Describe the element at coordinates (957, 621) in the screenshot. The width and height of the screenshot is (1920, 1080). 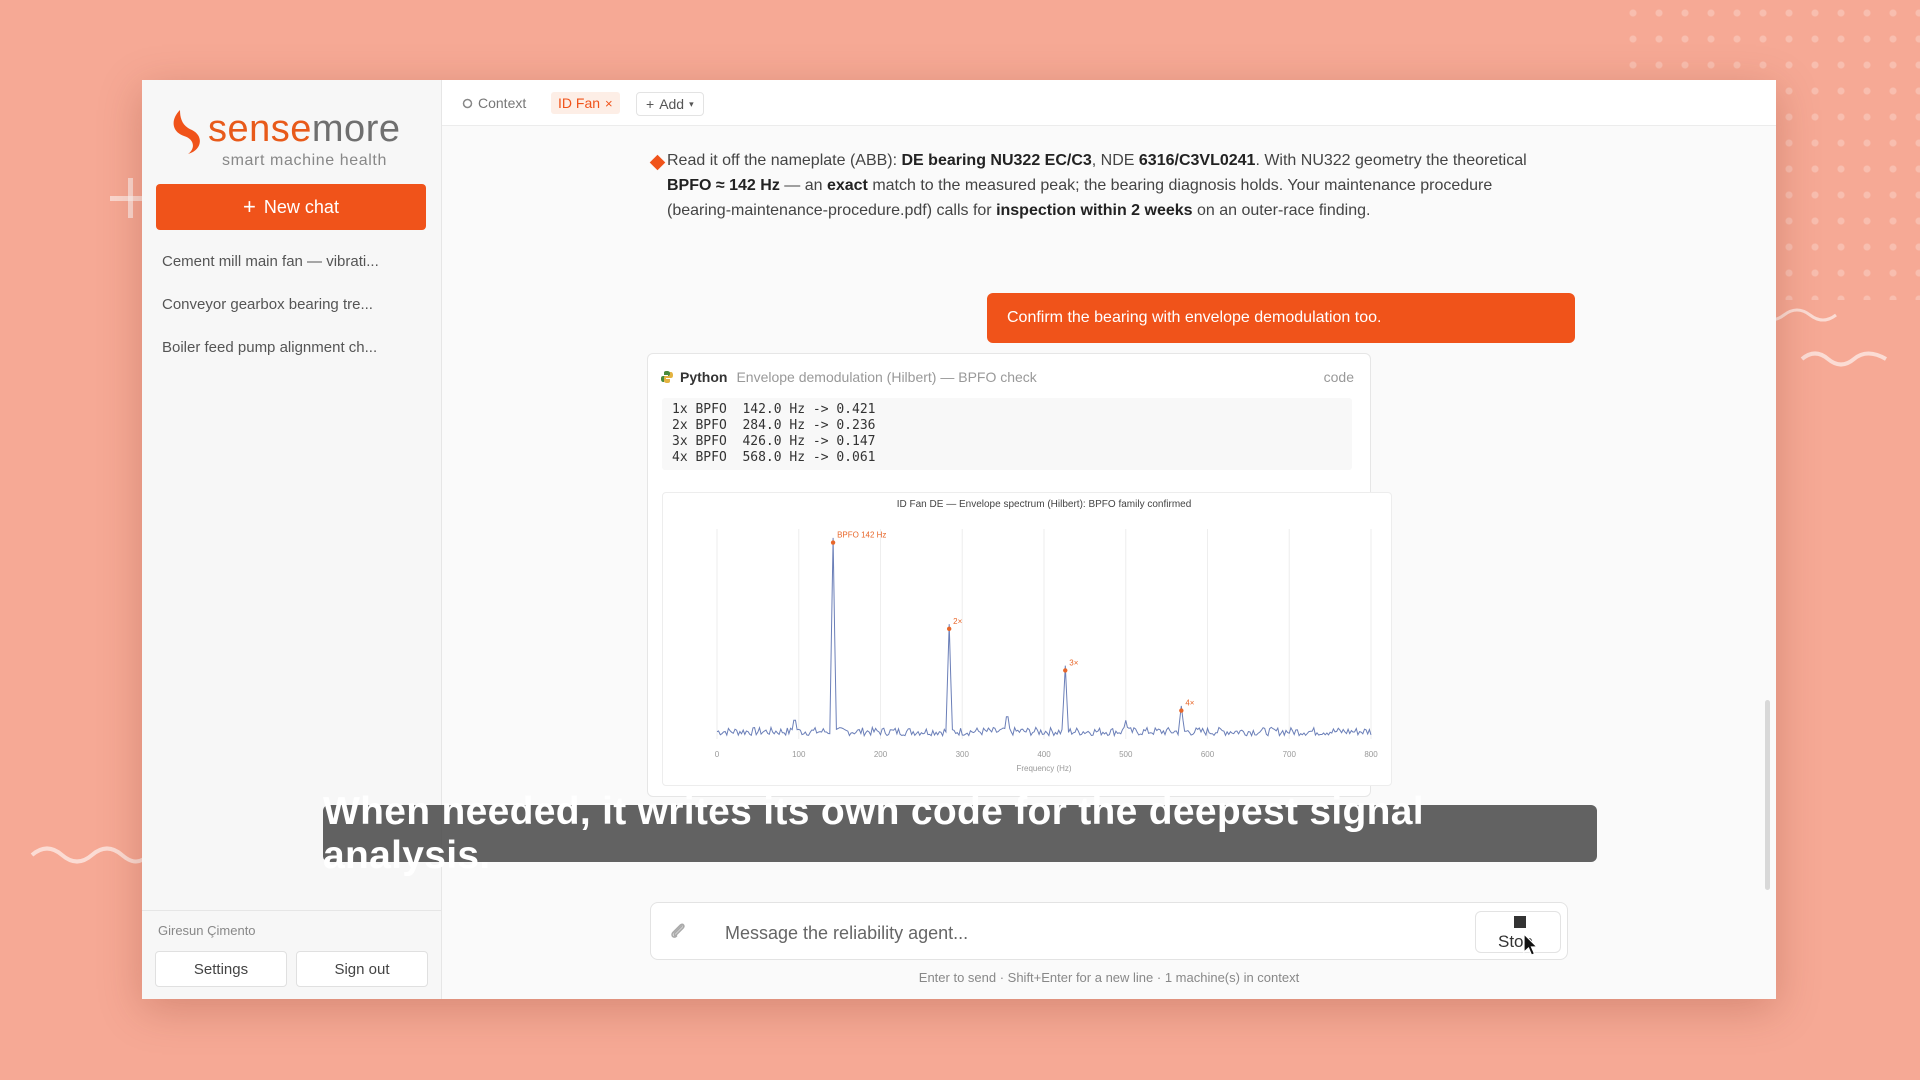
I see `peak-label: 2×` at that location.